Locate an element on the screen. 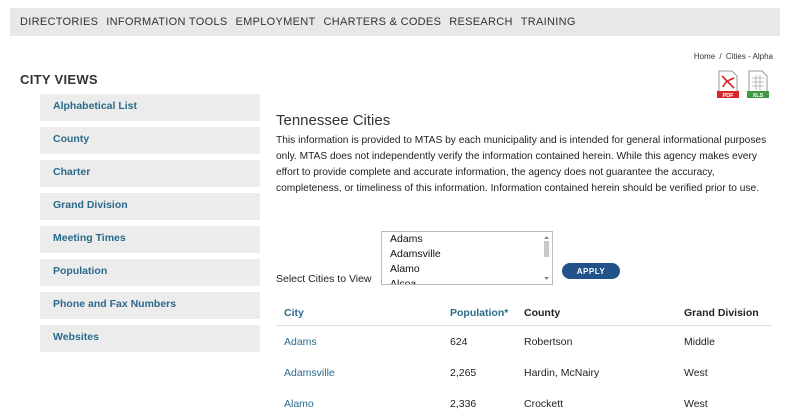 The image size is (786, 419). sidebar-item-meeting-times: Meeting Times is located at coordinates (150, 239).